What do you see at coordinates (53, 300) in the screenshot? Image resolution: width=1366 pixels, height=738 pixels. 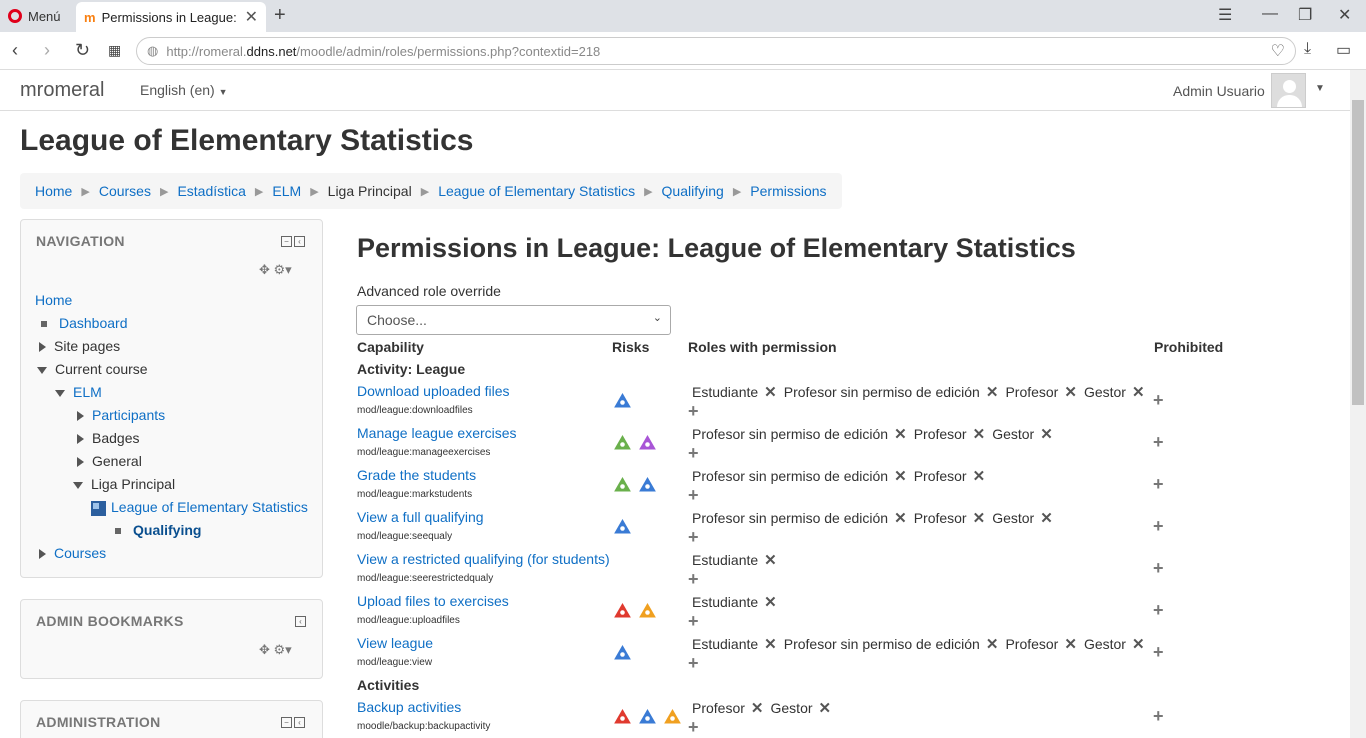 I see `nav-home: Home` at bounding box center [53, 300].